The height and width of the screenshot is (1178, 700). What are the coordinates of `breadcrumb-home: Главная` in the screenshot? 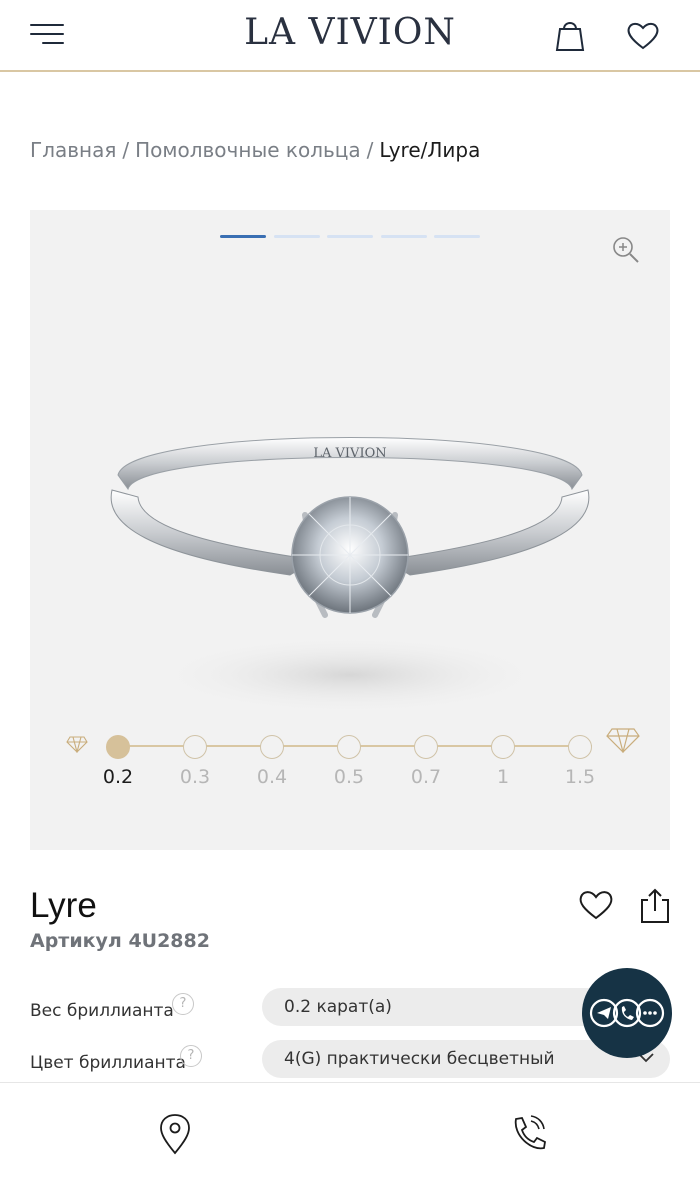 It's located at (73, 150).